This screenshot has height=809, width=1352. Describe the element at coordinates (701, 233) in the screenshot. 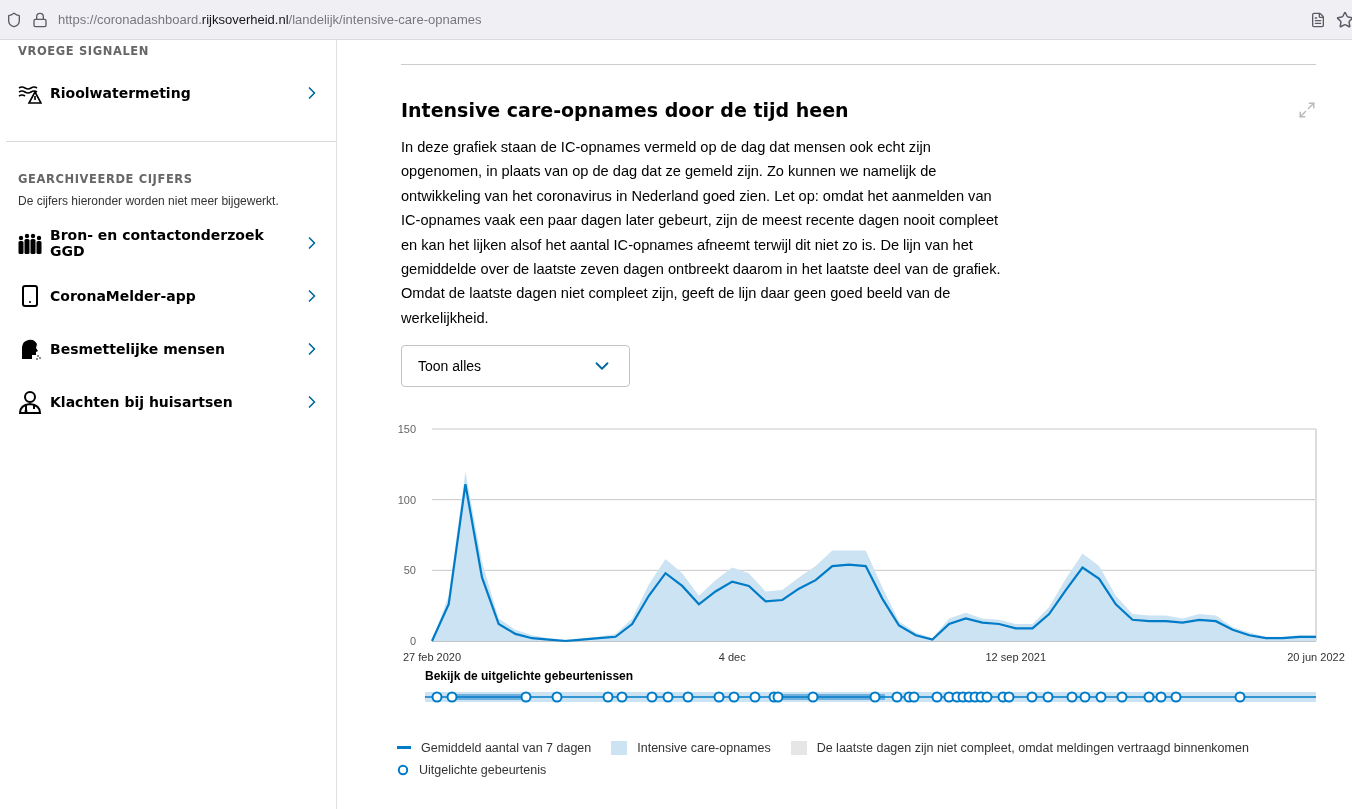

I see `chart-description: In deze grafiek staan de IC-opnames vermeld op de dag dat mensen ook echt zijn opgenomen, in plaats van op de dag dat ze gemeld zijn. Zo kunnen we namelijk de ontwikkeling van het coronavirus in Nederland goed zien. Let op: omdat het aanmelden van IC-opnames vaak een paar dagen later gebeurt, zijn de meest recente dagen nooit compleet en kan het lijken alsof het aantal IC-opnames afneemt terwijl dit niet zo is. De lijn van het gemiddelde over de laatste zeven dagen ontbreekt daarom in het laatste deel van de grafiek. Omdat de laatste dagen niet compleet zijn, geeft de lijn daar geen goed beeld van de werkelijkheid.` at that location.